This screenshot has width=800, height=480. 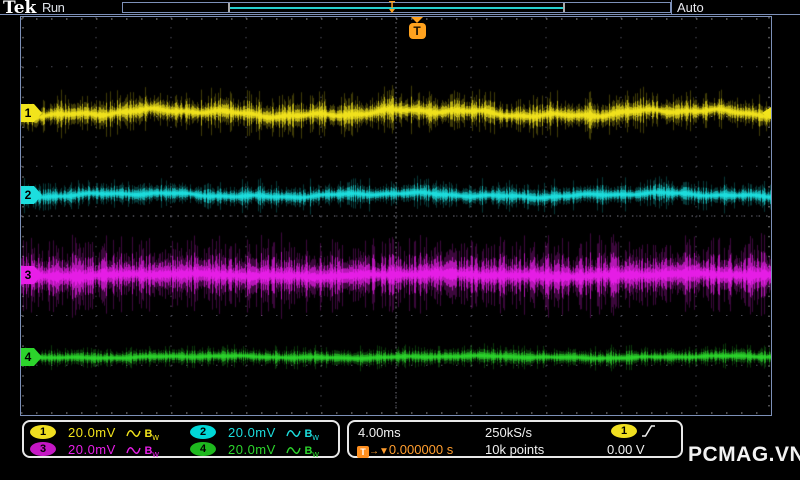 What do you see at coordinates (766, 113) in the screenshot?
I see `trigger-level-arrow` at bounding box center [766, 113].